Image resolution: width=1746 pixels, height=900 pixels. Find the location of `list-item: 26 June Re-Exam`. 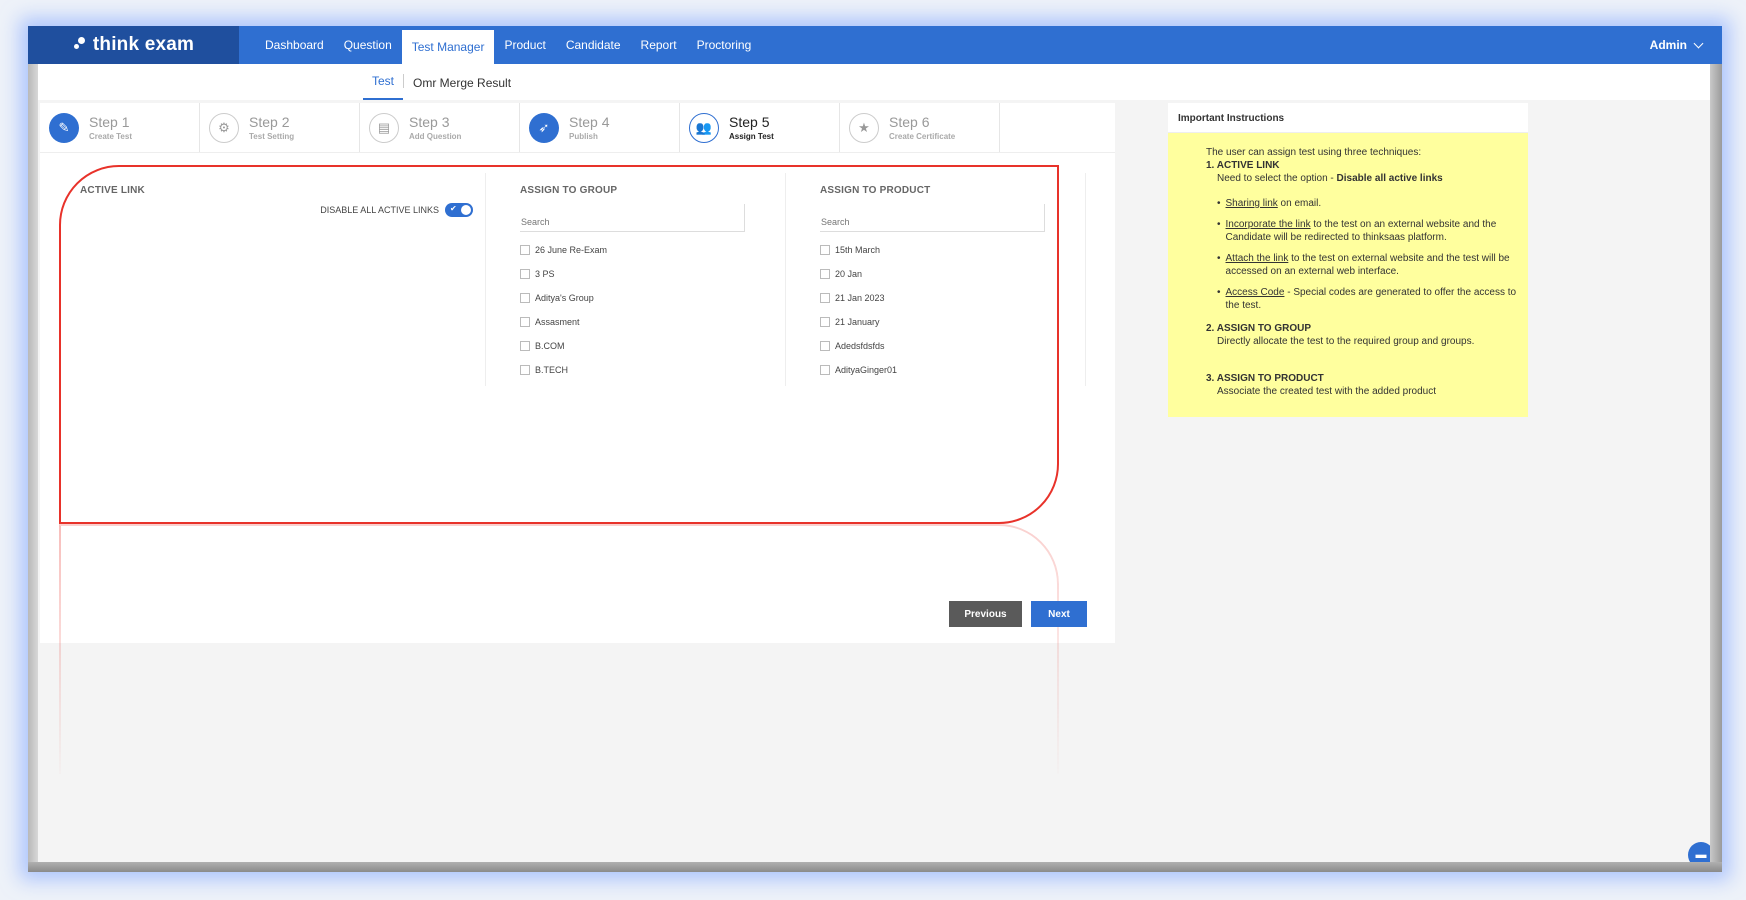

list-item: 26 June Re-Exam is located at coordinates (652, 250).